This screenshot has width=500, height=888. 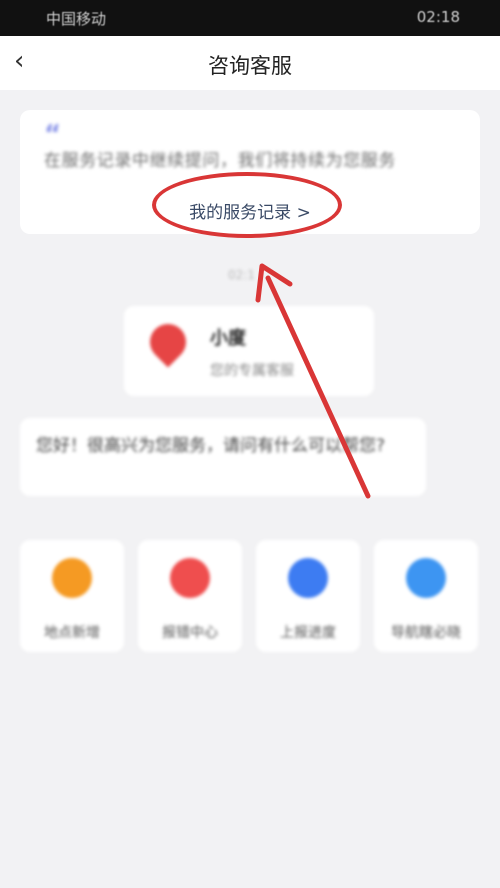 I want to click on annotation-arrow, so click(x=313, y=381).